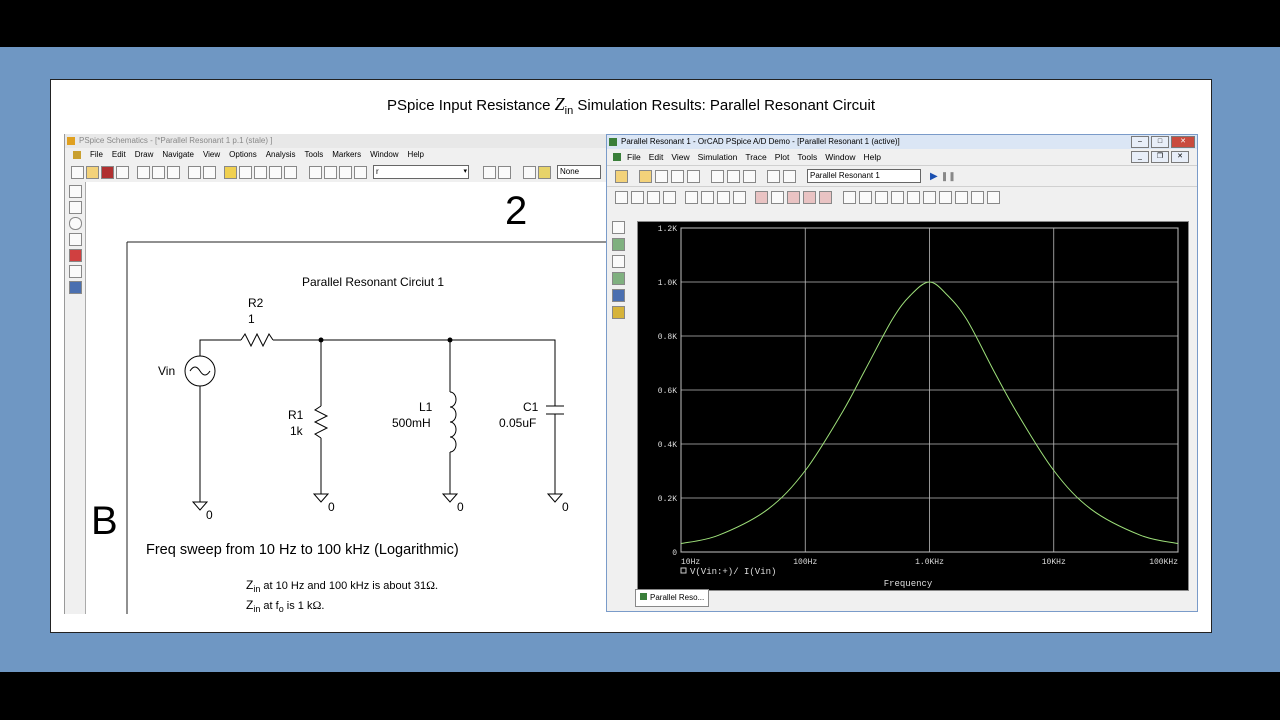  I want to click on menu-trace: Trace, so click(755, 157).